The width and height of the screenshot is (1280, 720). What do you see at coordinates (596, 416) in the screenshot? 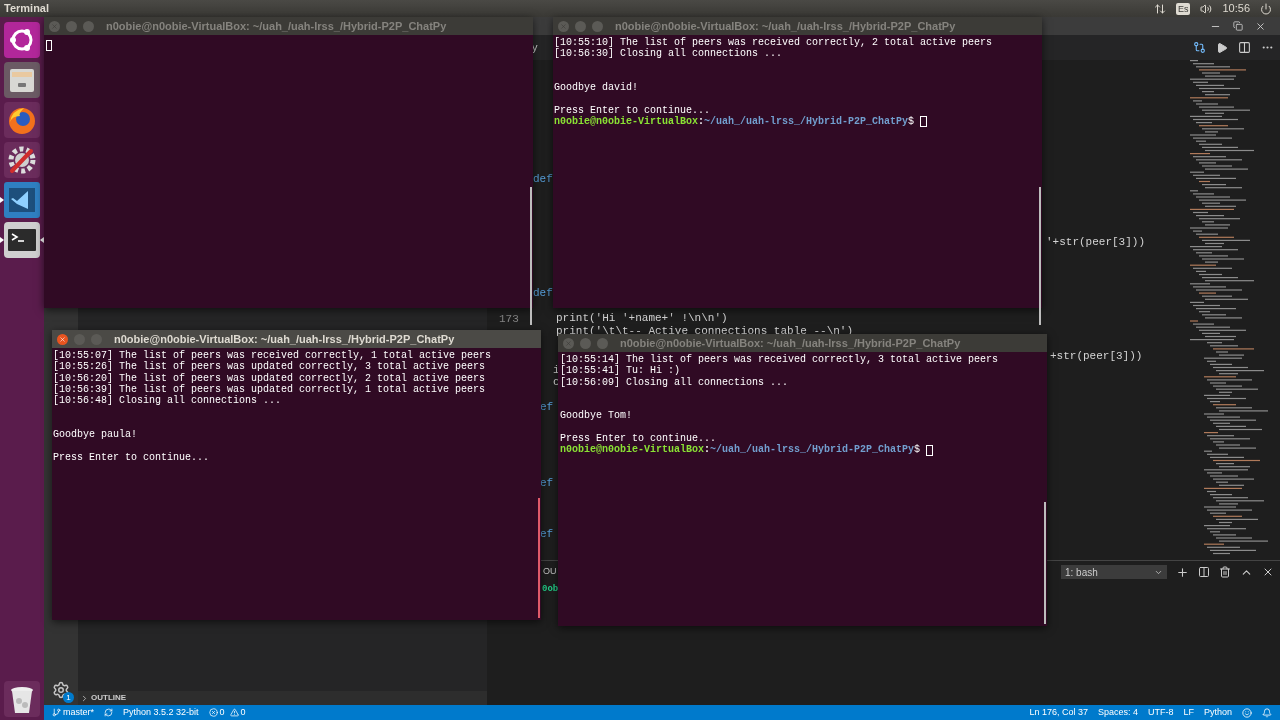
I see `terminal-output-line: Goodbye Tom!` at bounding box center [596, 416].